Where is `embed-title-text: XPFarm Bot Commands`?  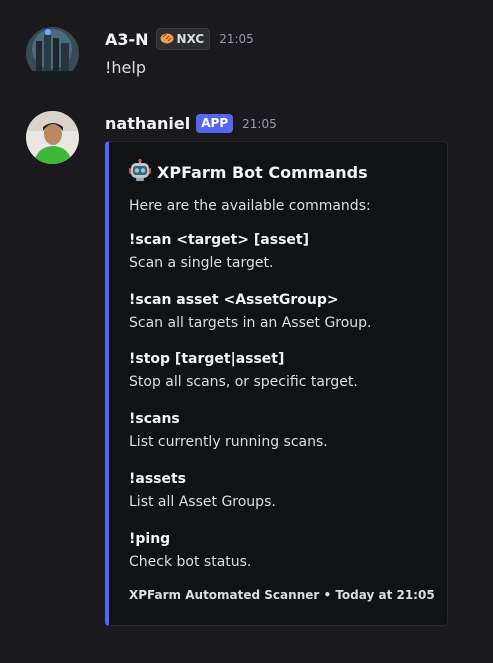
embed-title-text: XPFarm Bot Commands is located at coordinates (262, 172).